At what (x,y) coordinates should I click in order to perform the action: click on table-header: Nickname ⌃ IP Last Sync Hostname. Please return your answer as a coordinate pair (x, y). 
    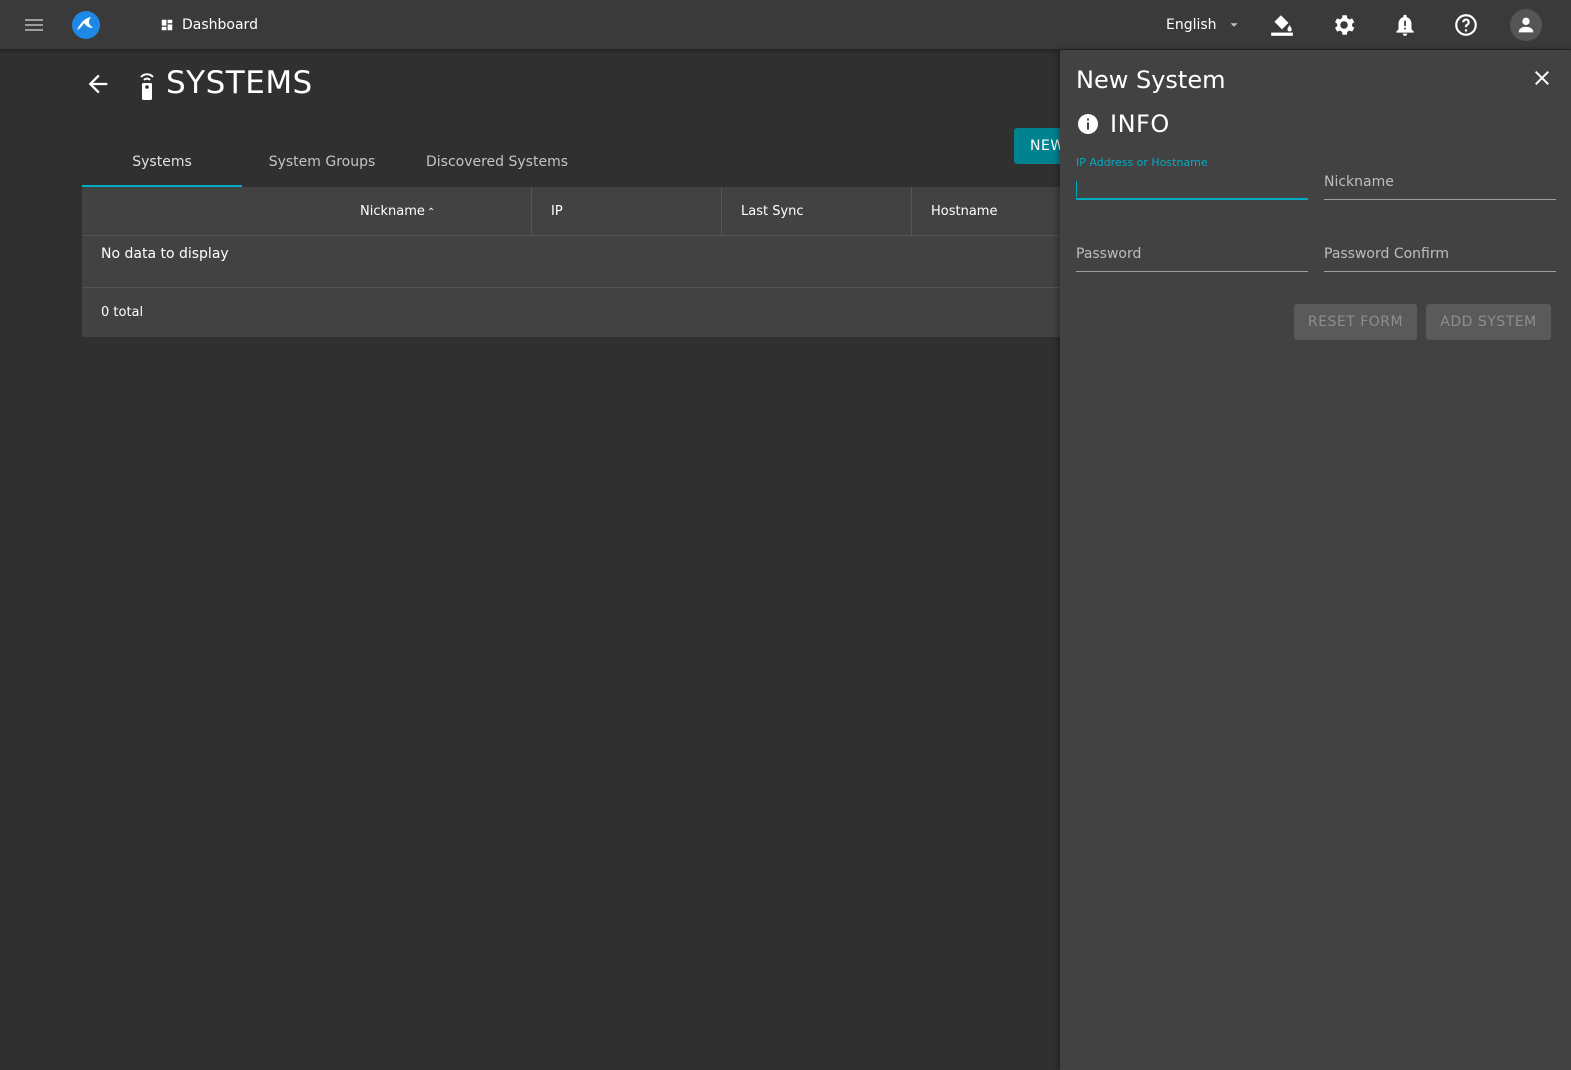
    Looking at the image, I should click on (577, 211).